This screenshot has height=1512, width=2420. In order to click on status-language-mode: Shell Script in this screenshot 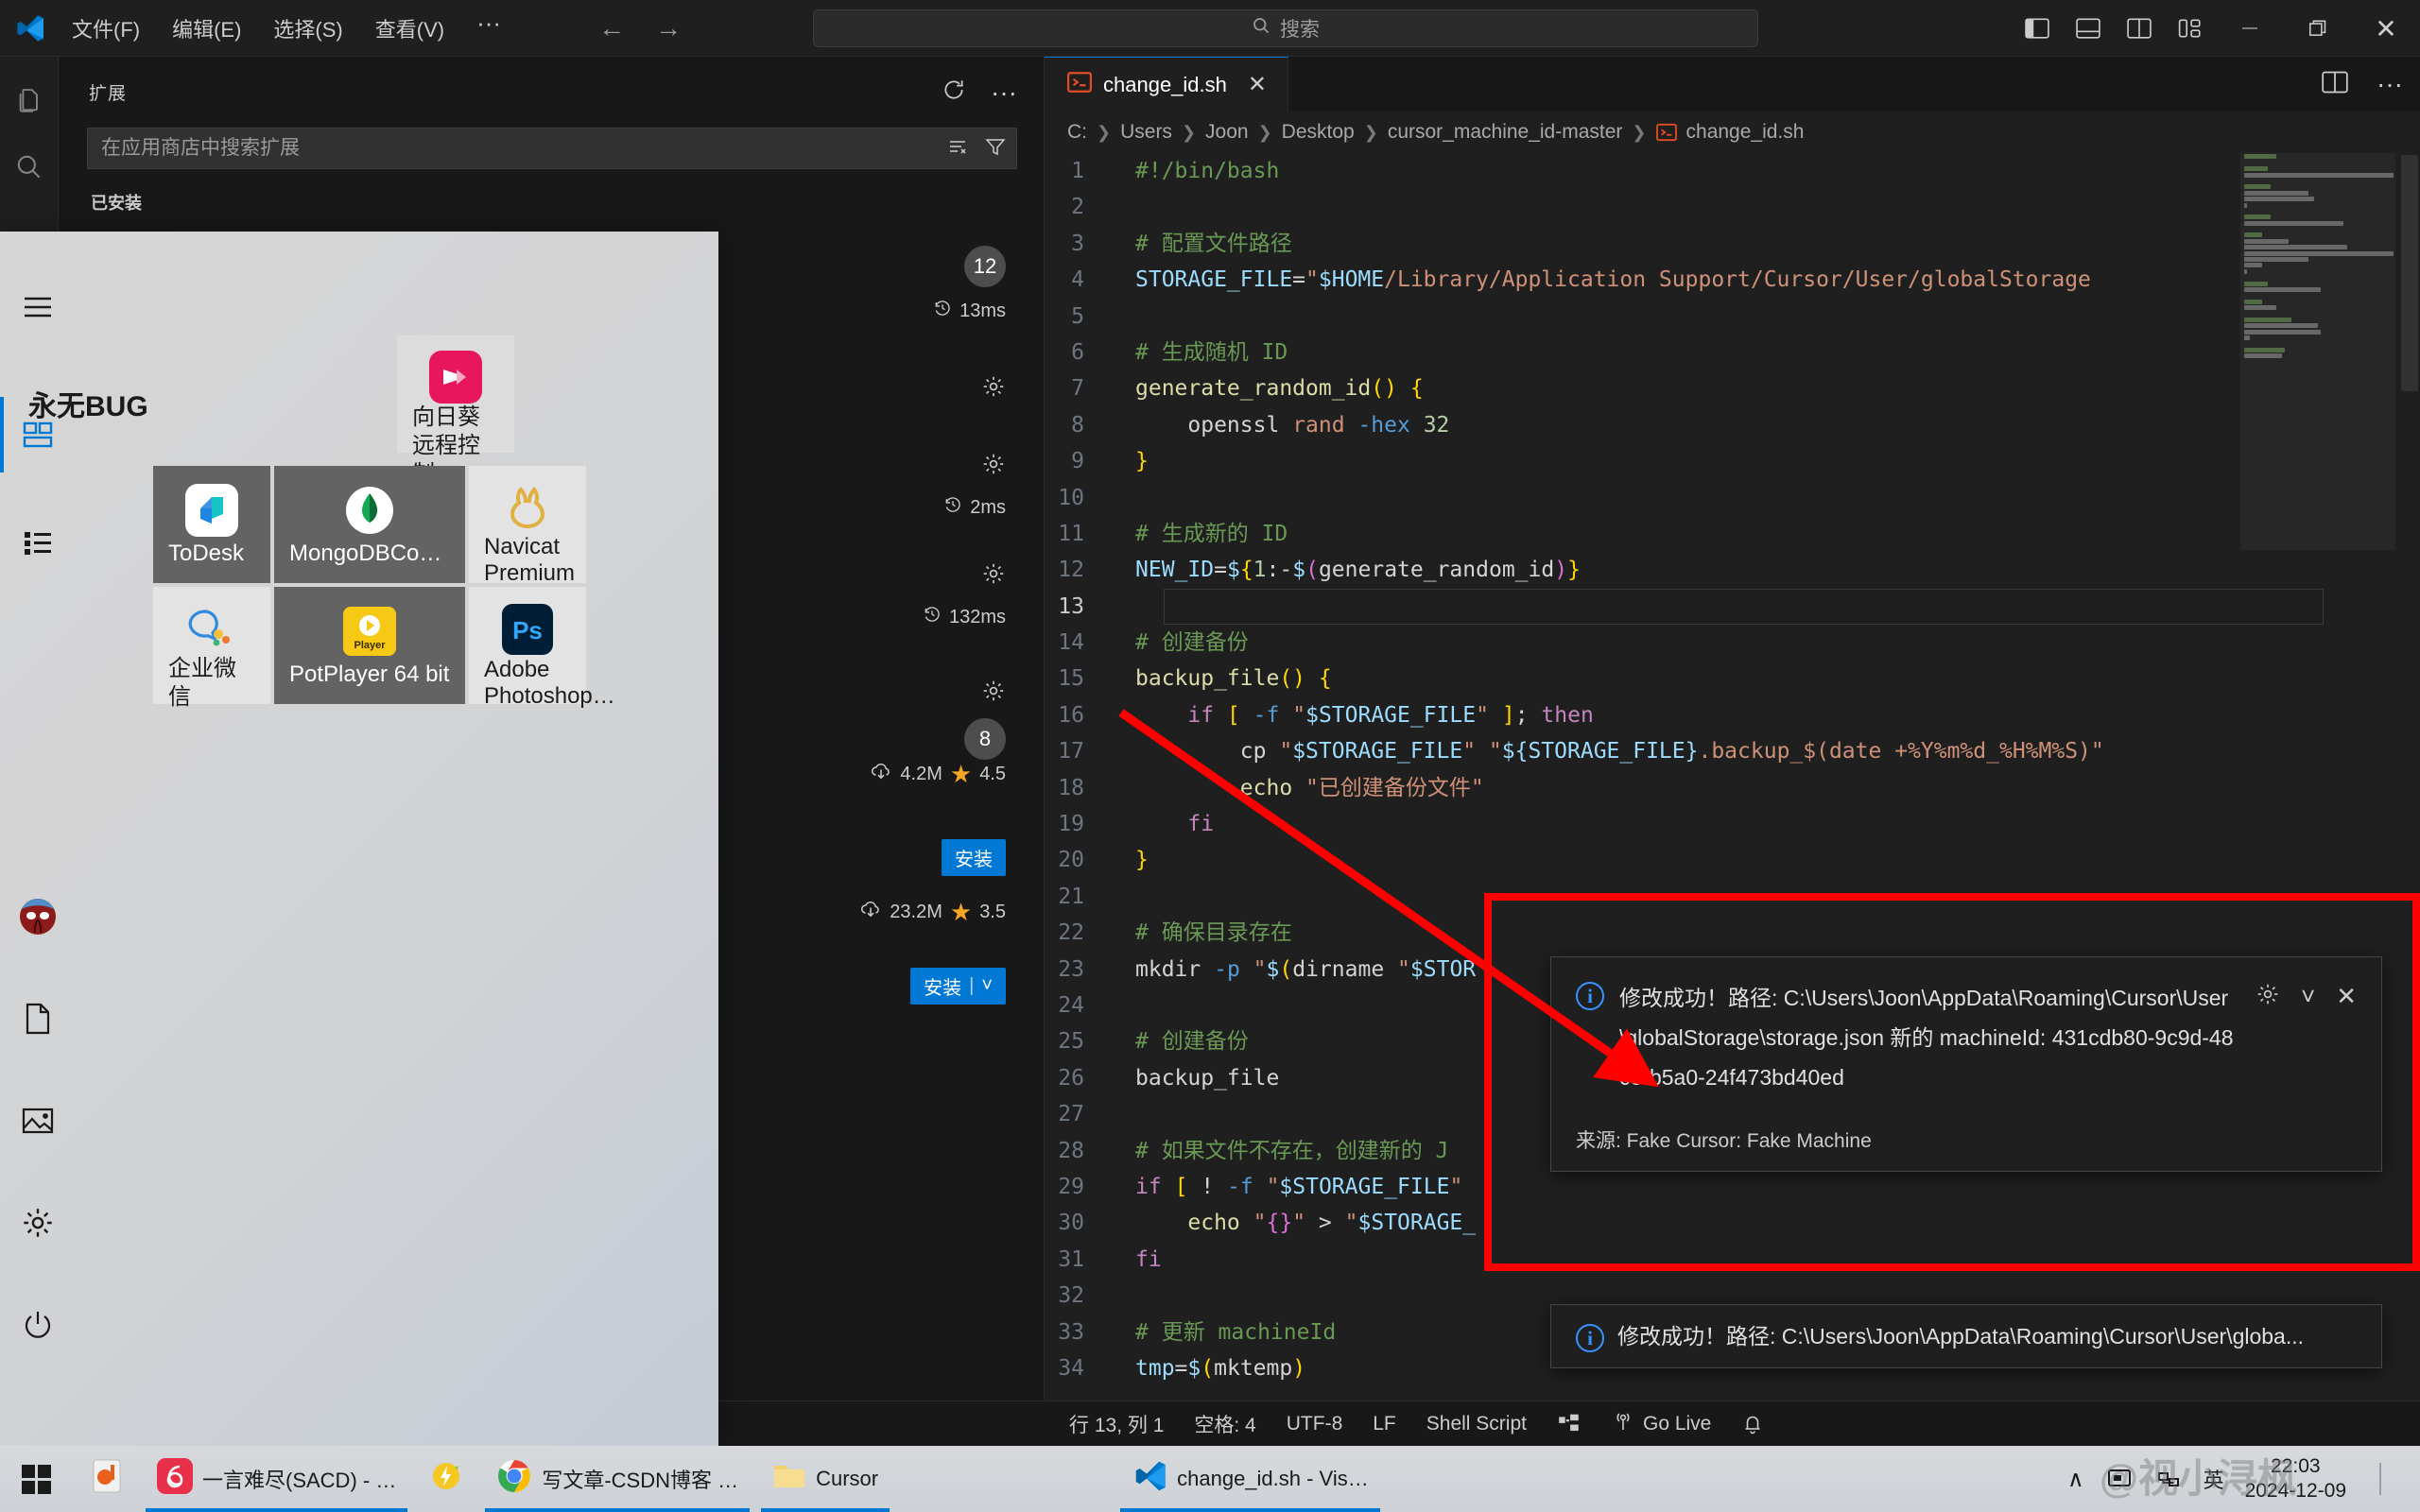, I will do `click(1476, 1424)`.